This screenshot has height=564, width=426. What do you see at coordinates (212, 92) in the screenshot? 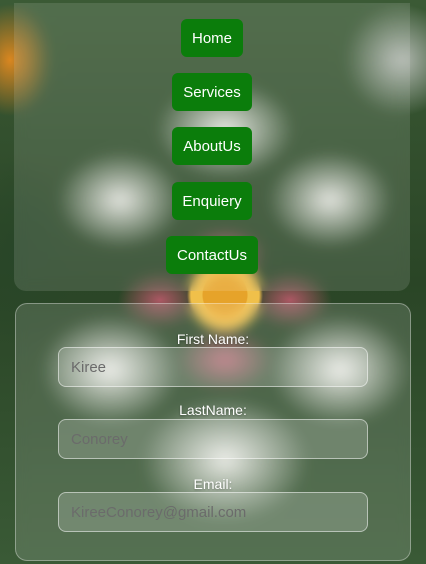
I see `nav-services-button: Services` at bounding box center [212, 92].